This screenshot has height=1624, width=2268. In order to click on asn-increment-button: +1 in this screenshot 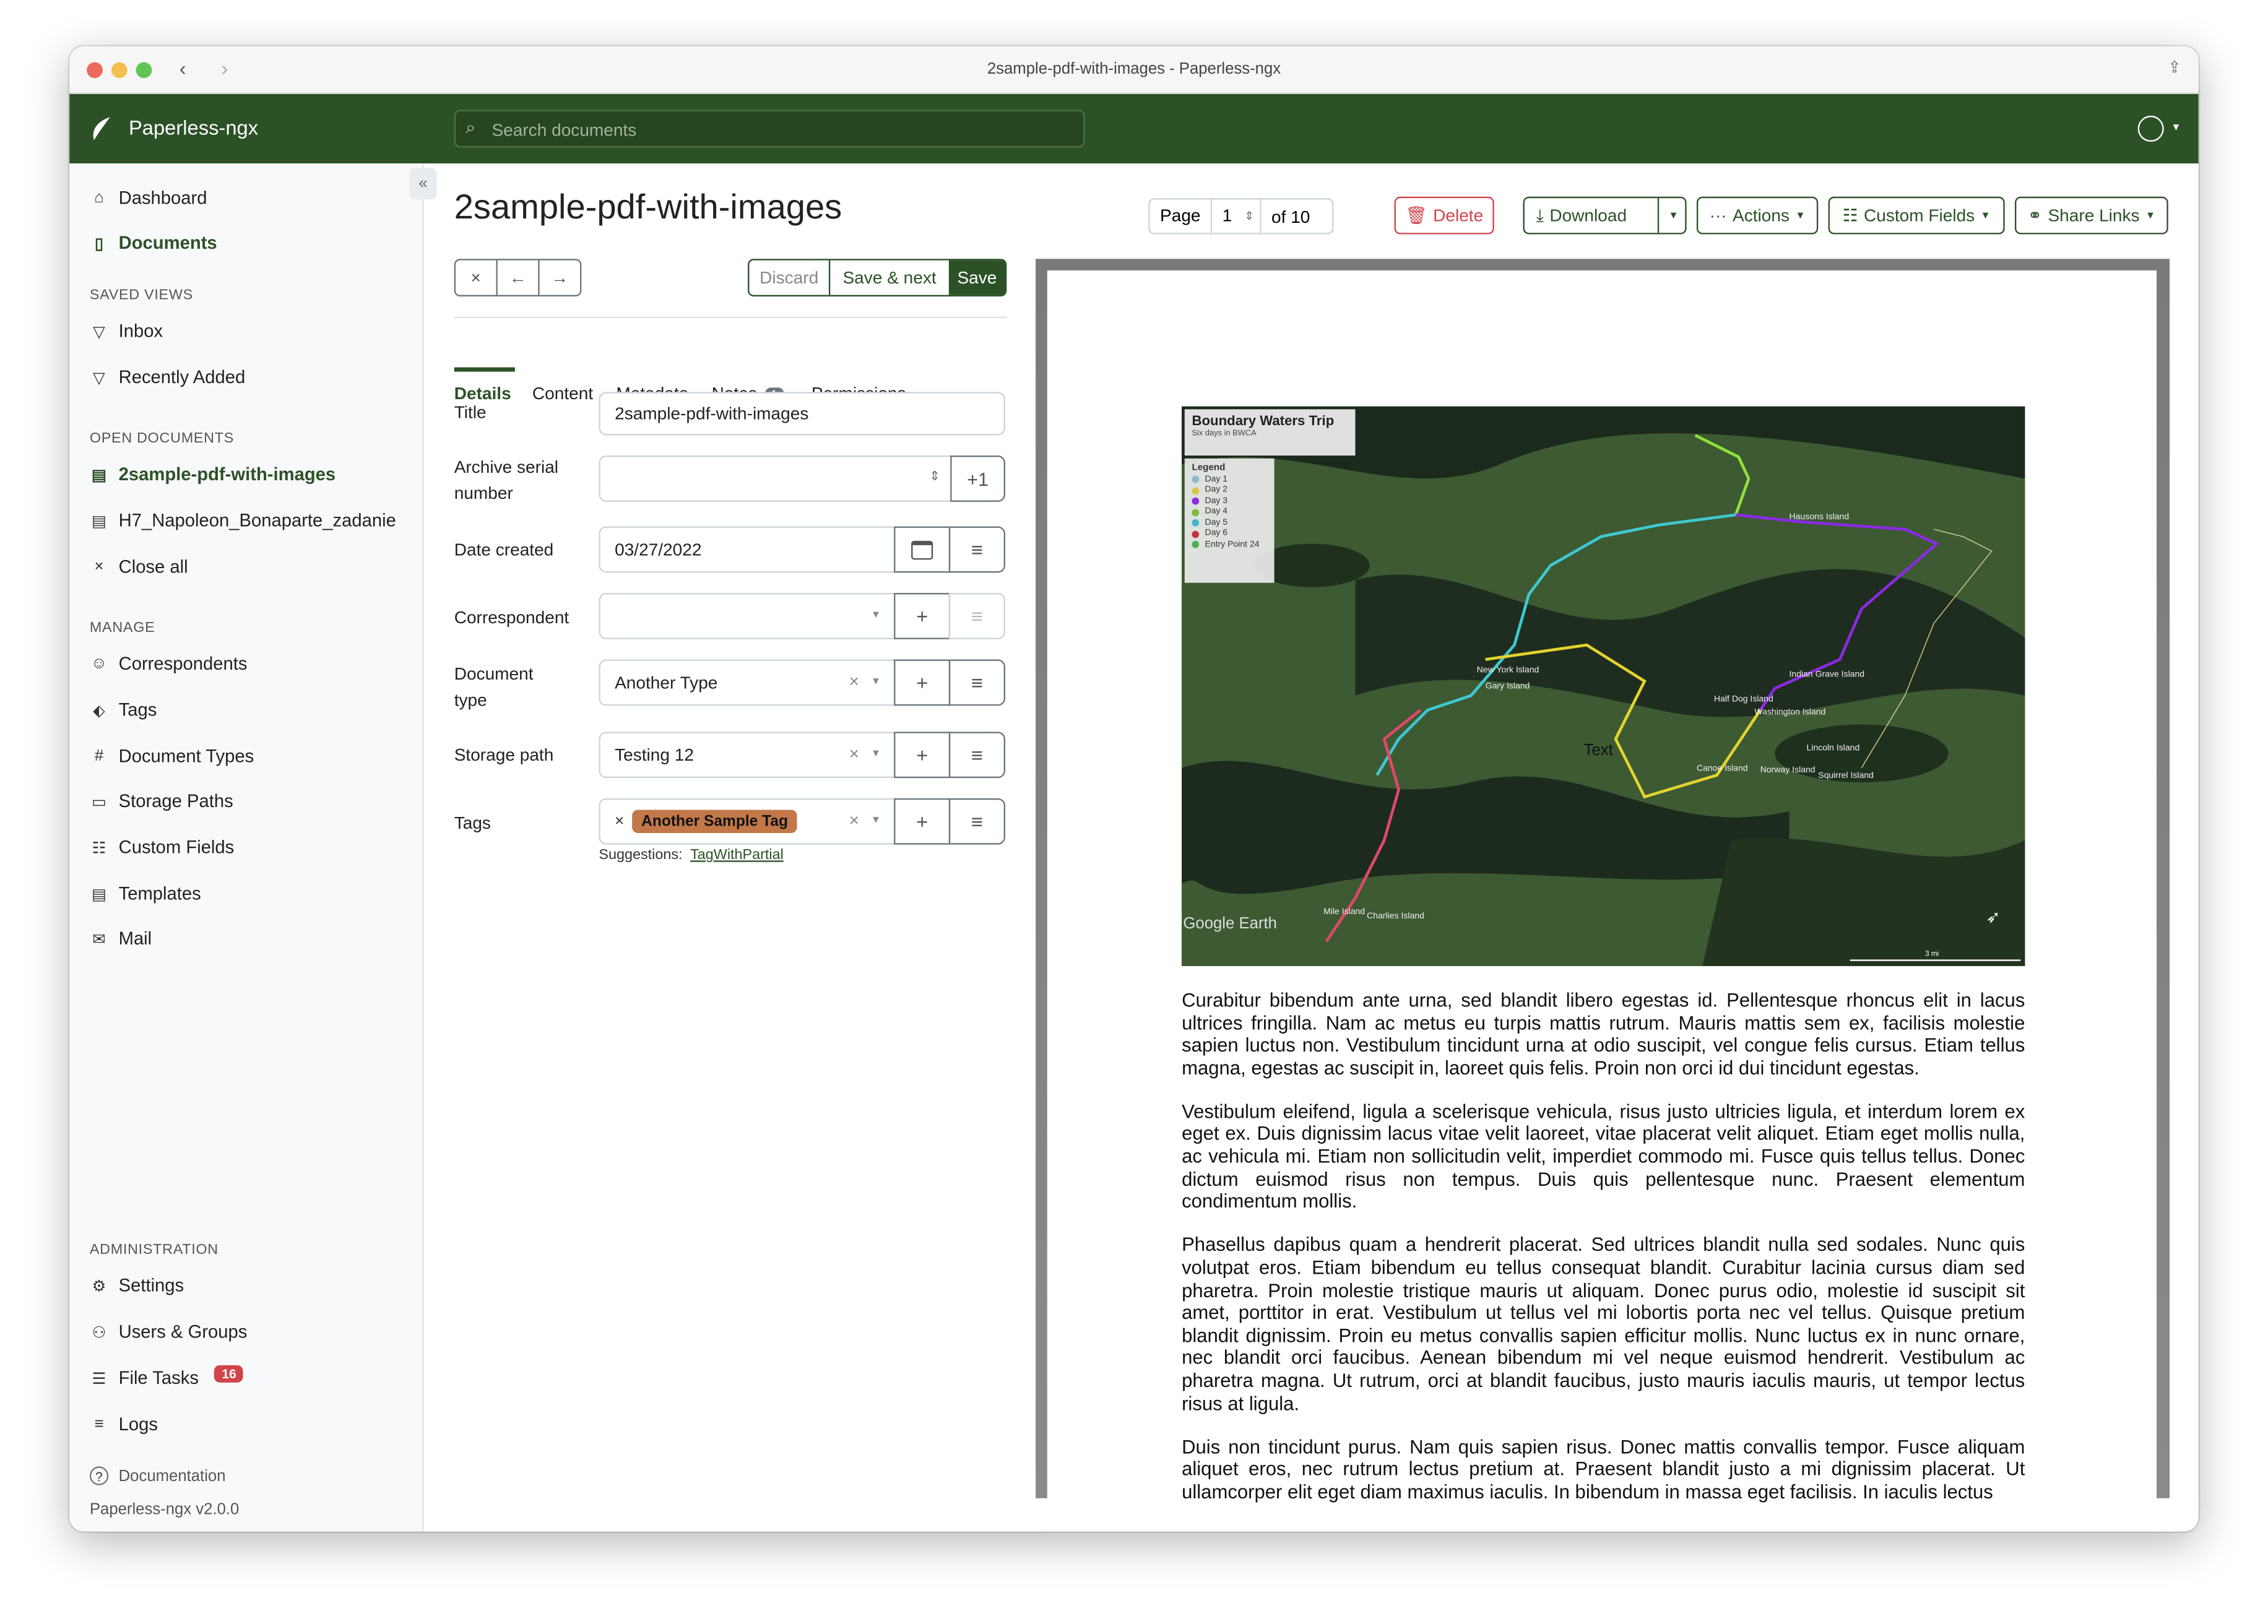, I will do `click(978, 479)`.